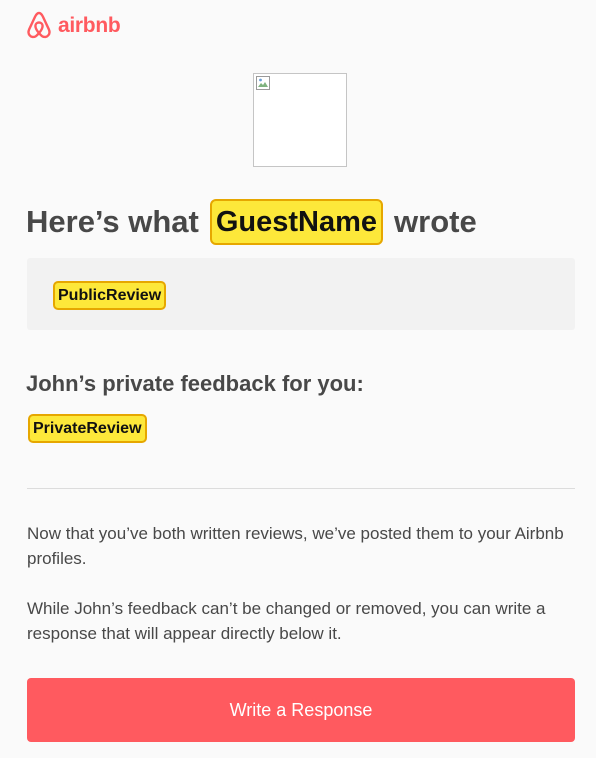  What do you see at coordinates (296, 222) in the screenshot?
I see `guest-name-token: GuestName` at bounding box center [296, 222].